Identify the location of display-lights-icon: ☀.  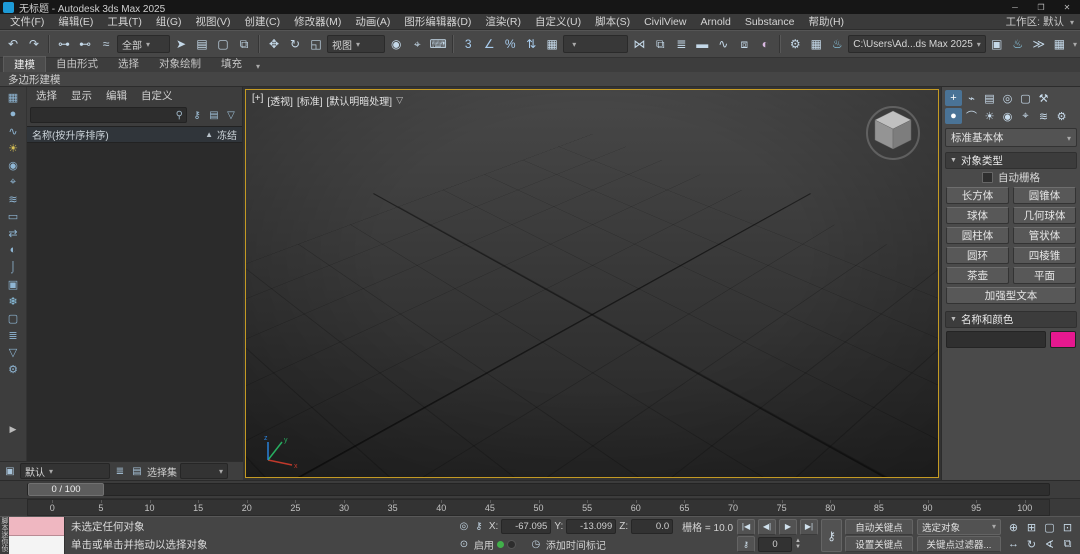
(13, 148).